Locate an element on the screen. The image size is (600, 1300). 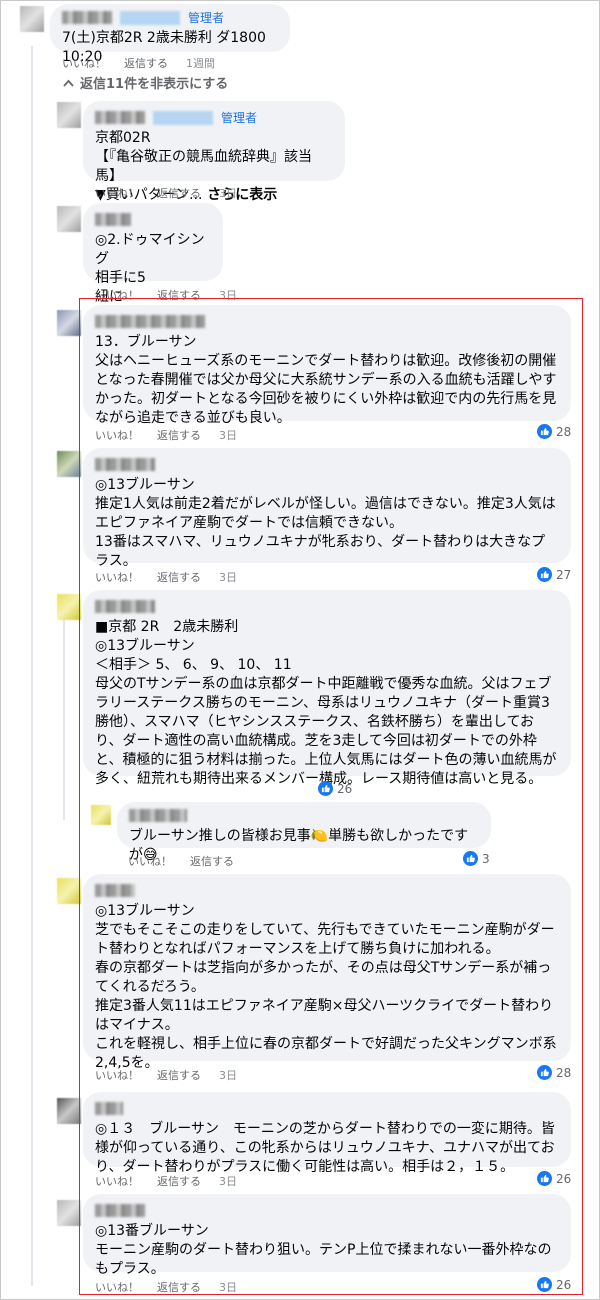
reaction-count: 27 is located at coordinates (554, 574).